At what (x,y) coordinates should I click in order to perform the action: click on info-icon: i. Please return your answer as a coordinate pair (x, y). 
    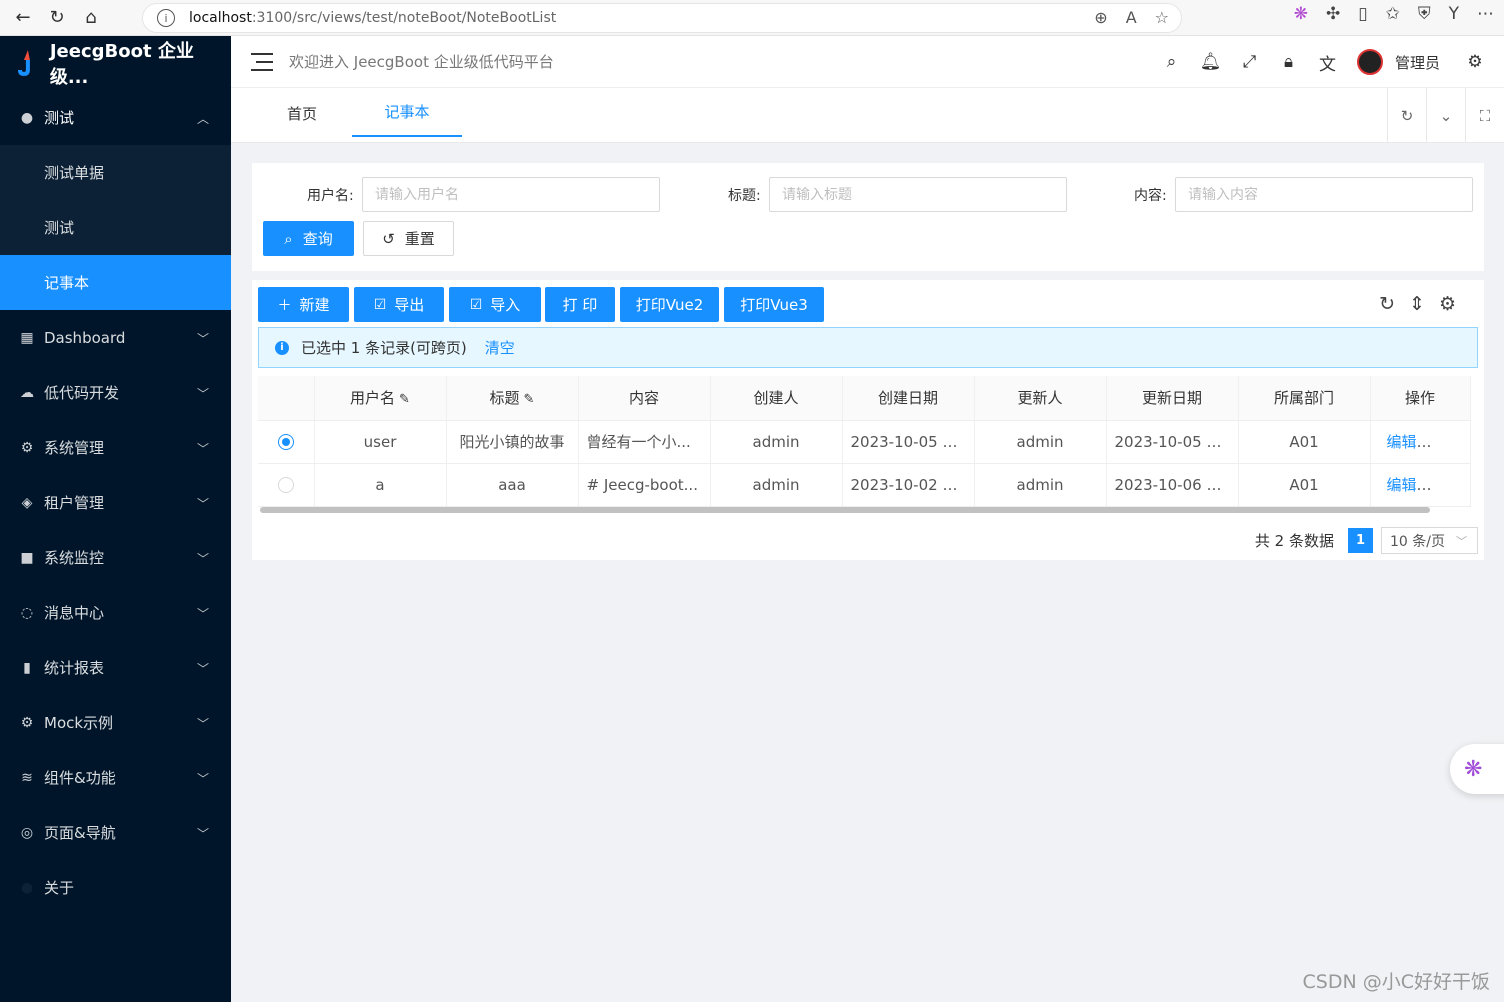
    Looking at the image, I should click on (166, 18).